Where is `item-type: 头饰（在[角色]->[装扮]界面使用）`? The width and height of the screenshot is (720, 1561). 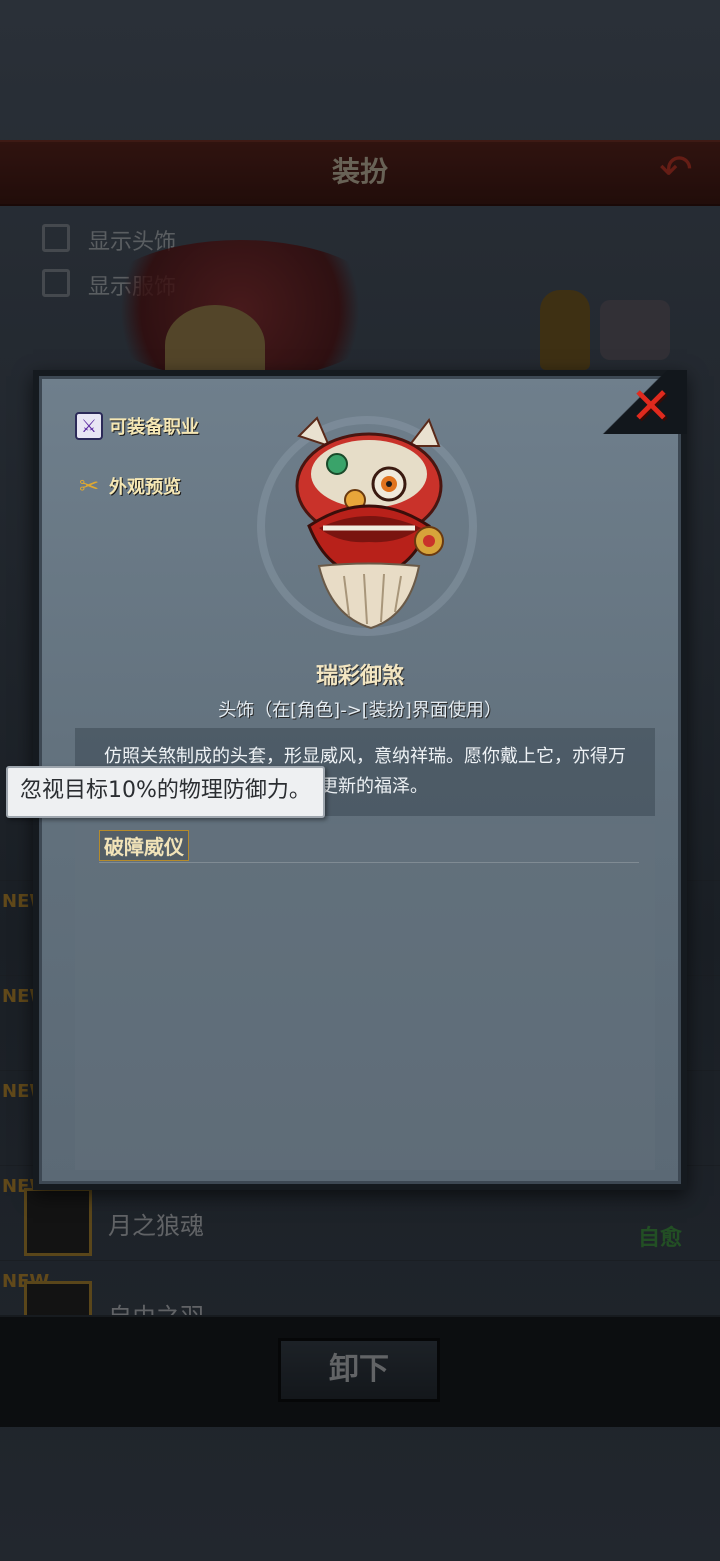
item-type: 头饰（在[角色]->[装扮]界面使用） is located at coordinates (360, 710).